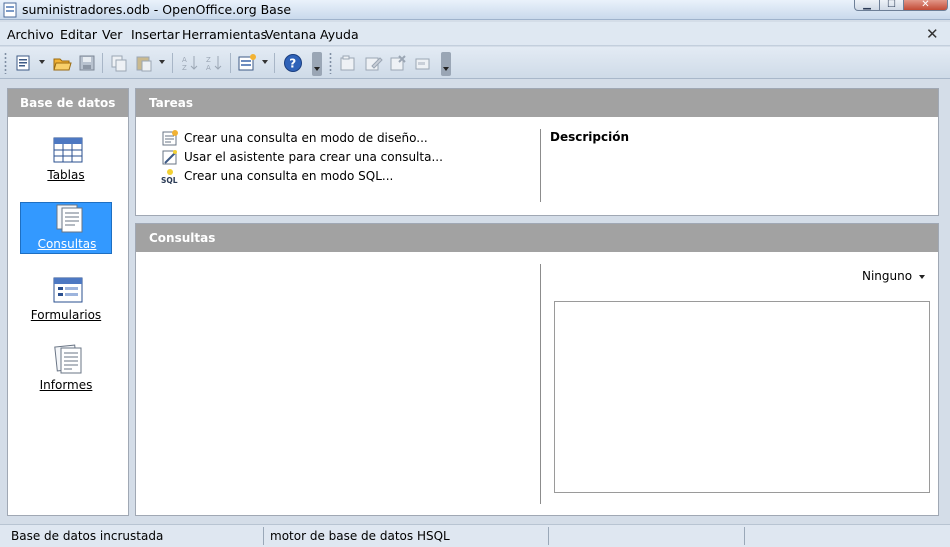 The height and width of the screenshot is (547, 950). Describe the element at coordinates (290, 34) in the screenshot. I see `menu-ventana: Ventana` at that location.